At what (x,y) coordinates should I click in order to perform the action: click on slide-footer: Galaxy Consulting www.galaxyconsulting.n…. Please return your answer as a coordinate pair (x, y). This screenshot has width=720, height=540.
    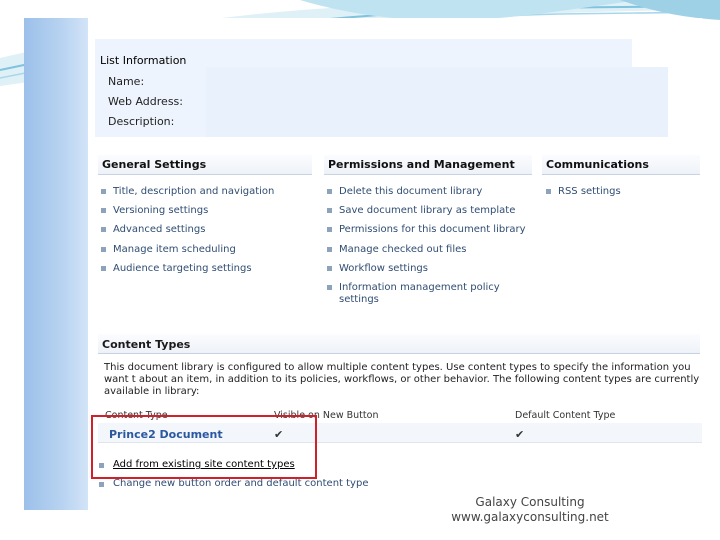
    Looking at the image, I should click on (530, 510).